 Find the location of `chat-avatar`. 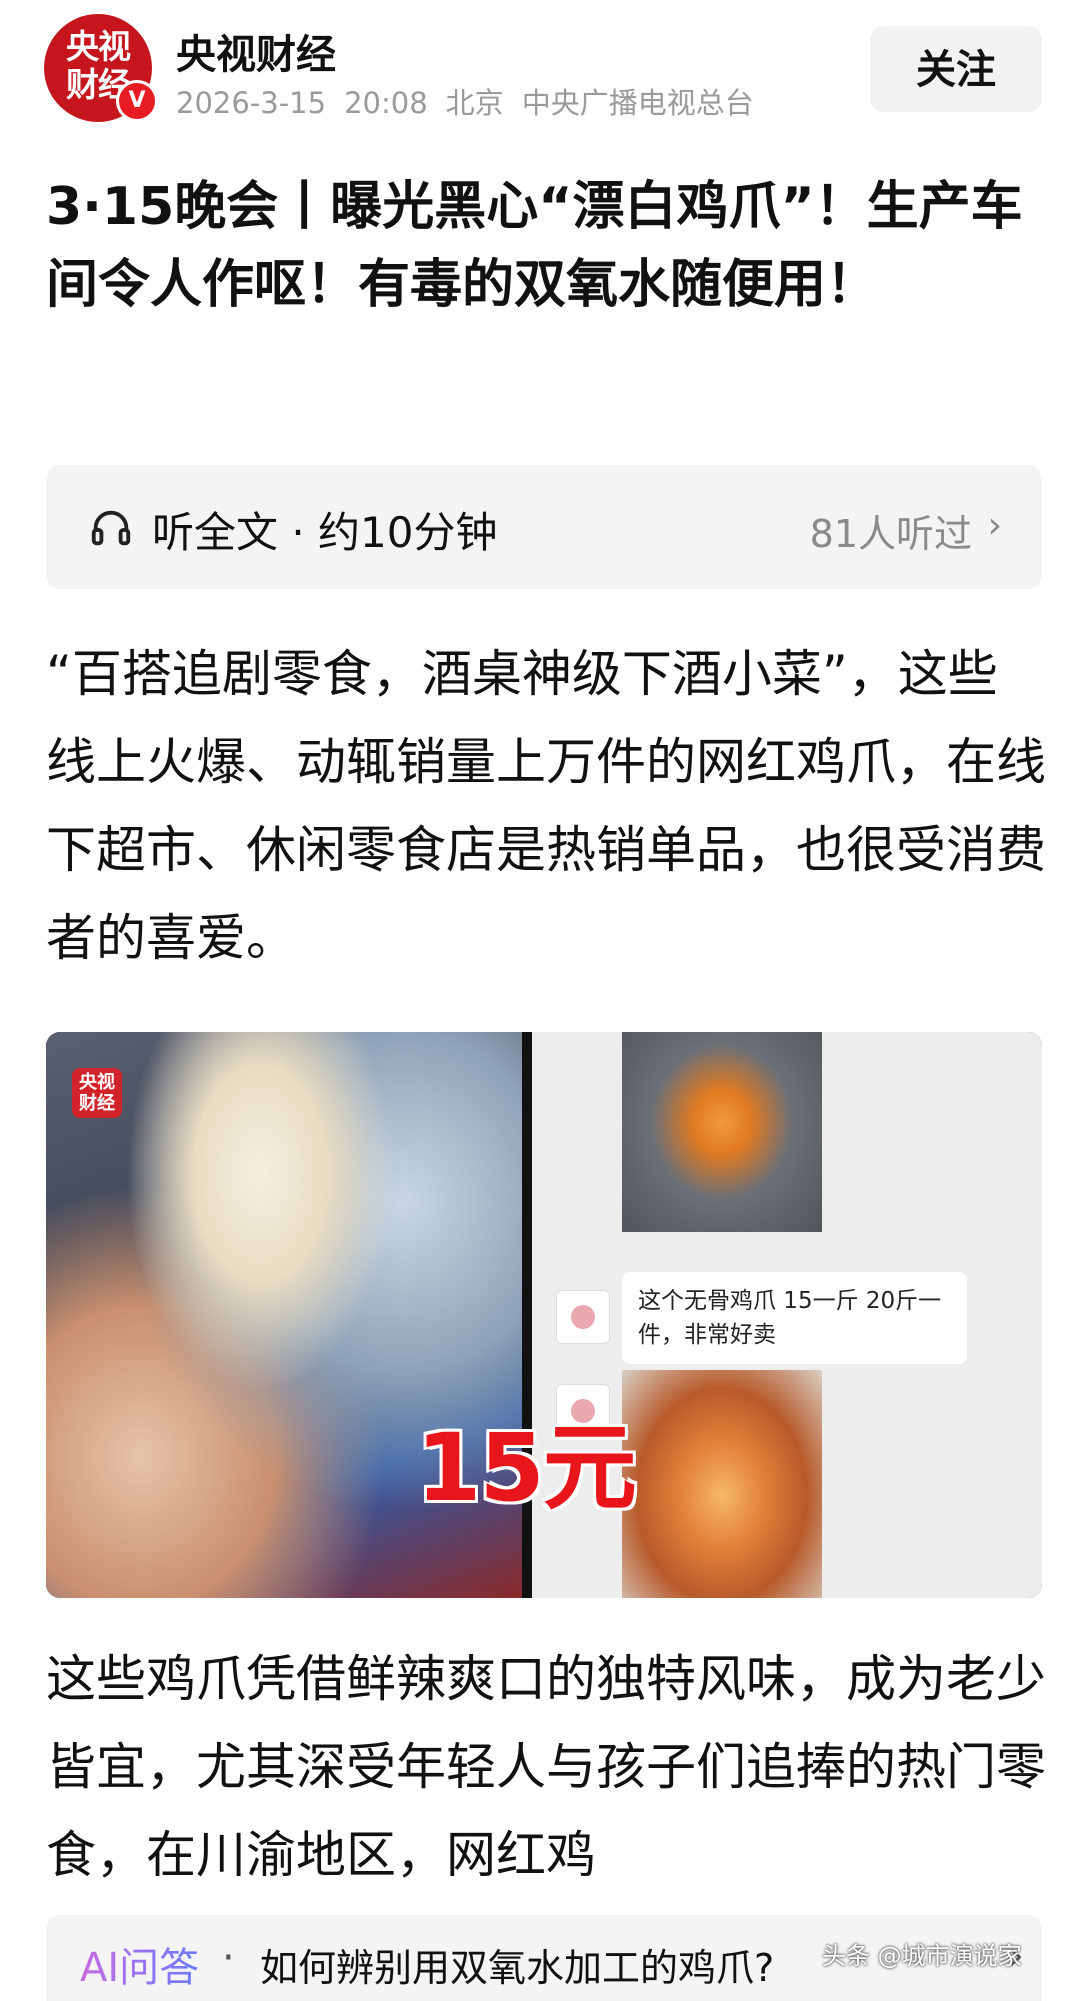

chat-avatar is located at coordinates (583, 1317).